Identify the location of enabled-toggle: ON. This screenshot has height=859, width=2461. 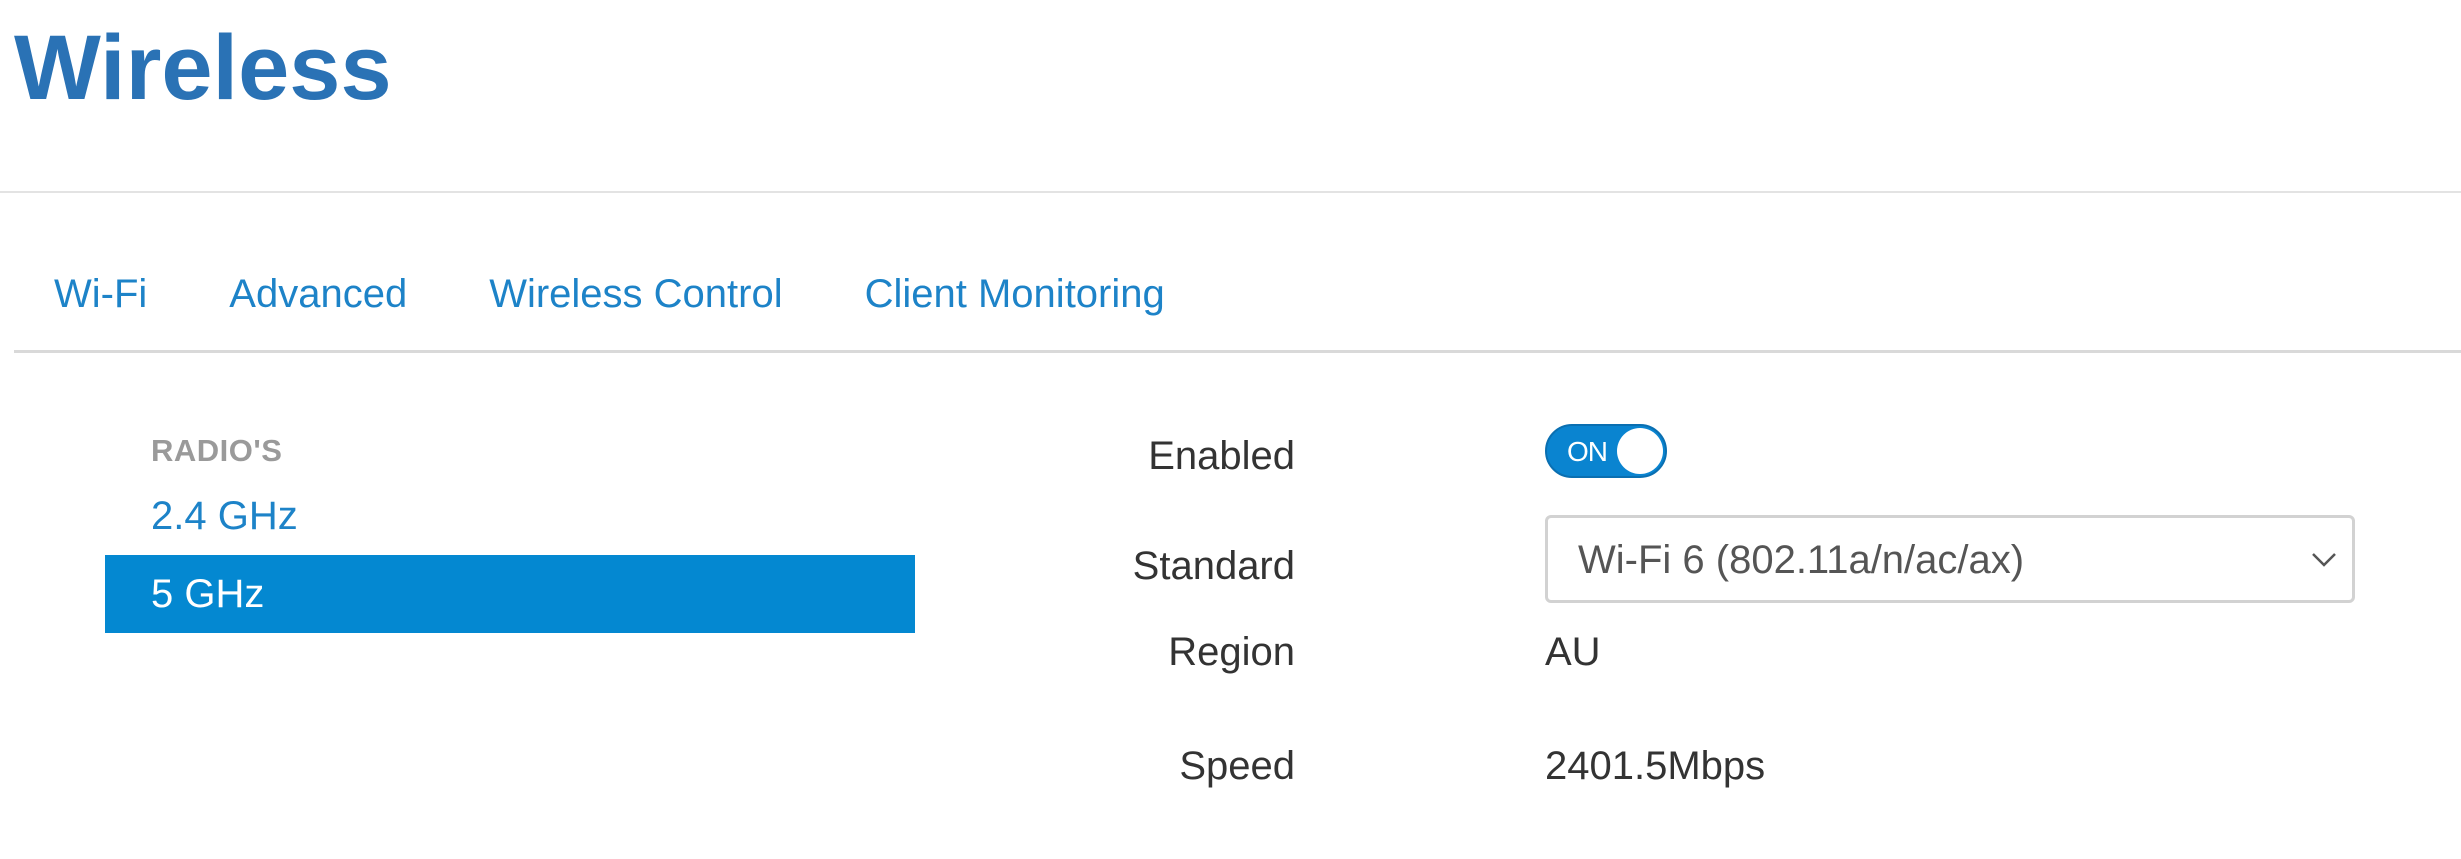
(1606, 451).